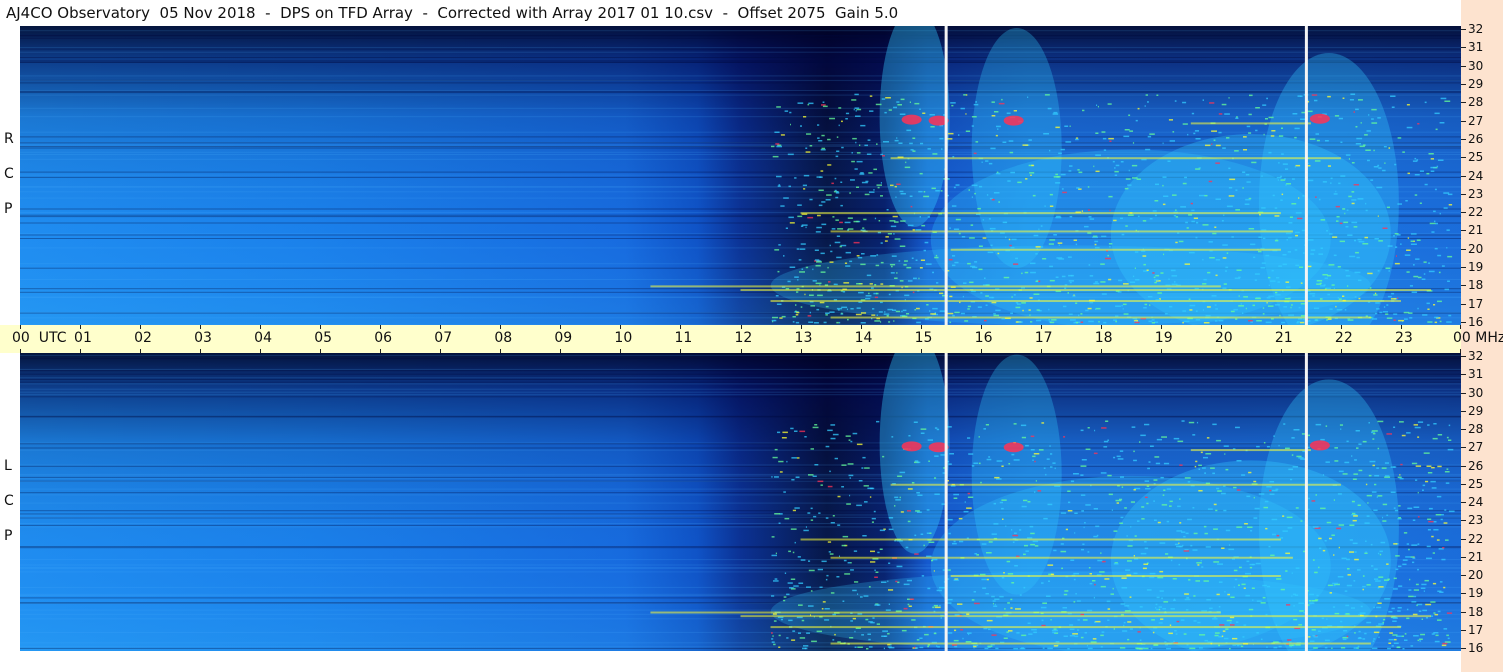 This screenshot has height=672, width=1503. Describe the element at coordinates (1476, 429) in the screenshot. I see `mhz-tick-label: 28` at that location.